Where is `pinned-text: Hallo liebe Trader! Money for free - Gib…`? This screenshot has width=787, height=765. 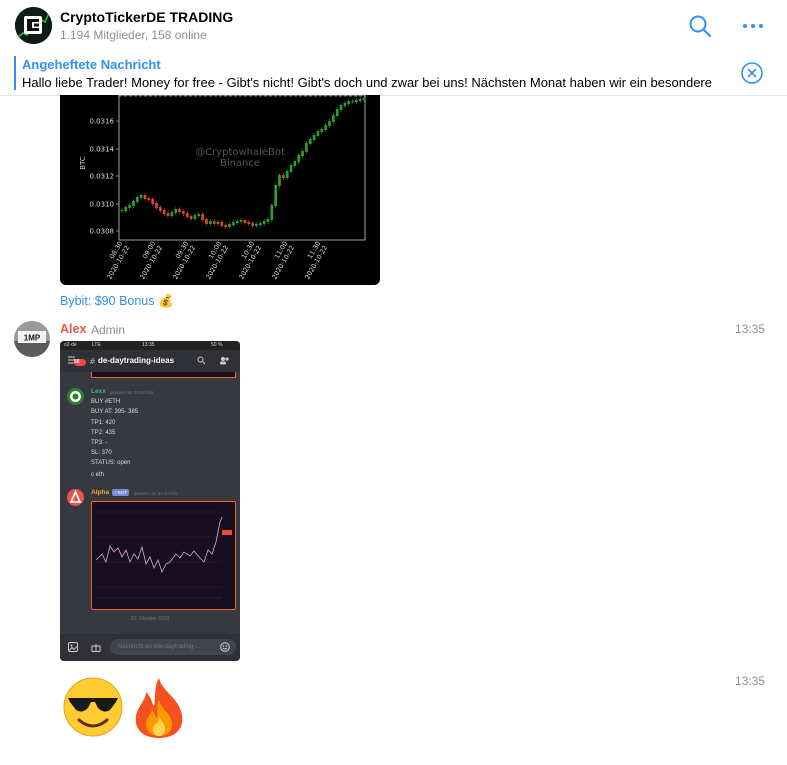 pinned-text: Hallo liebe Trader! Money for free - Gib… is located at coordinates (367, 82).